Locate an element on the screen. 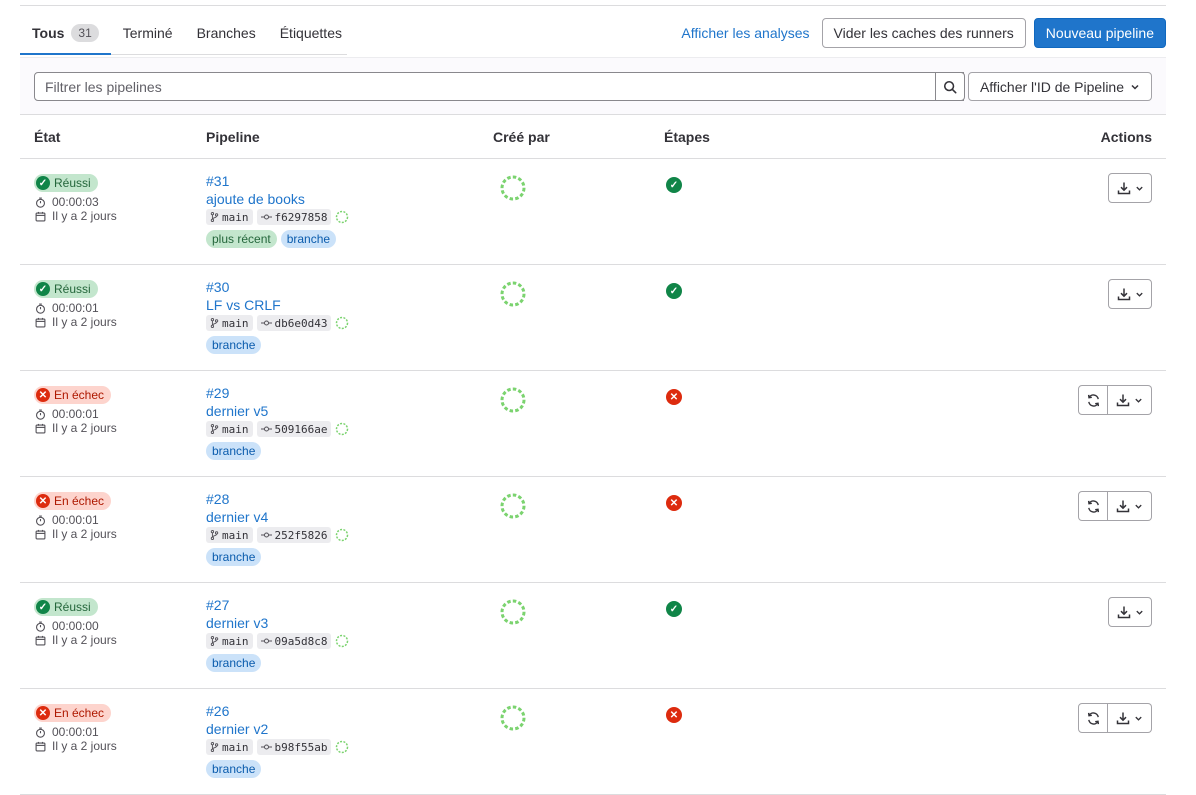 This screenshot has width=1196, height=795. pipeline-id-link: #27 is located at coordinates (217, 605).